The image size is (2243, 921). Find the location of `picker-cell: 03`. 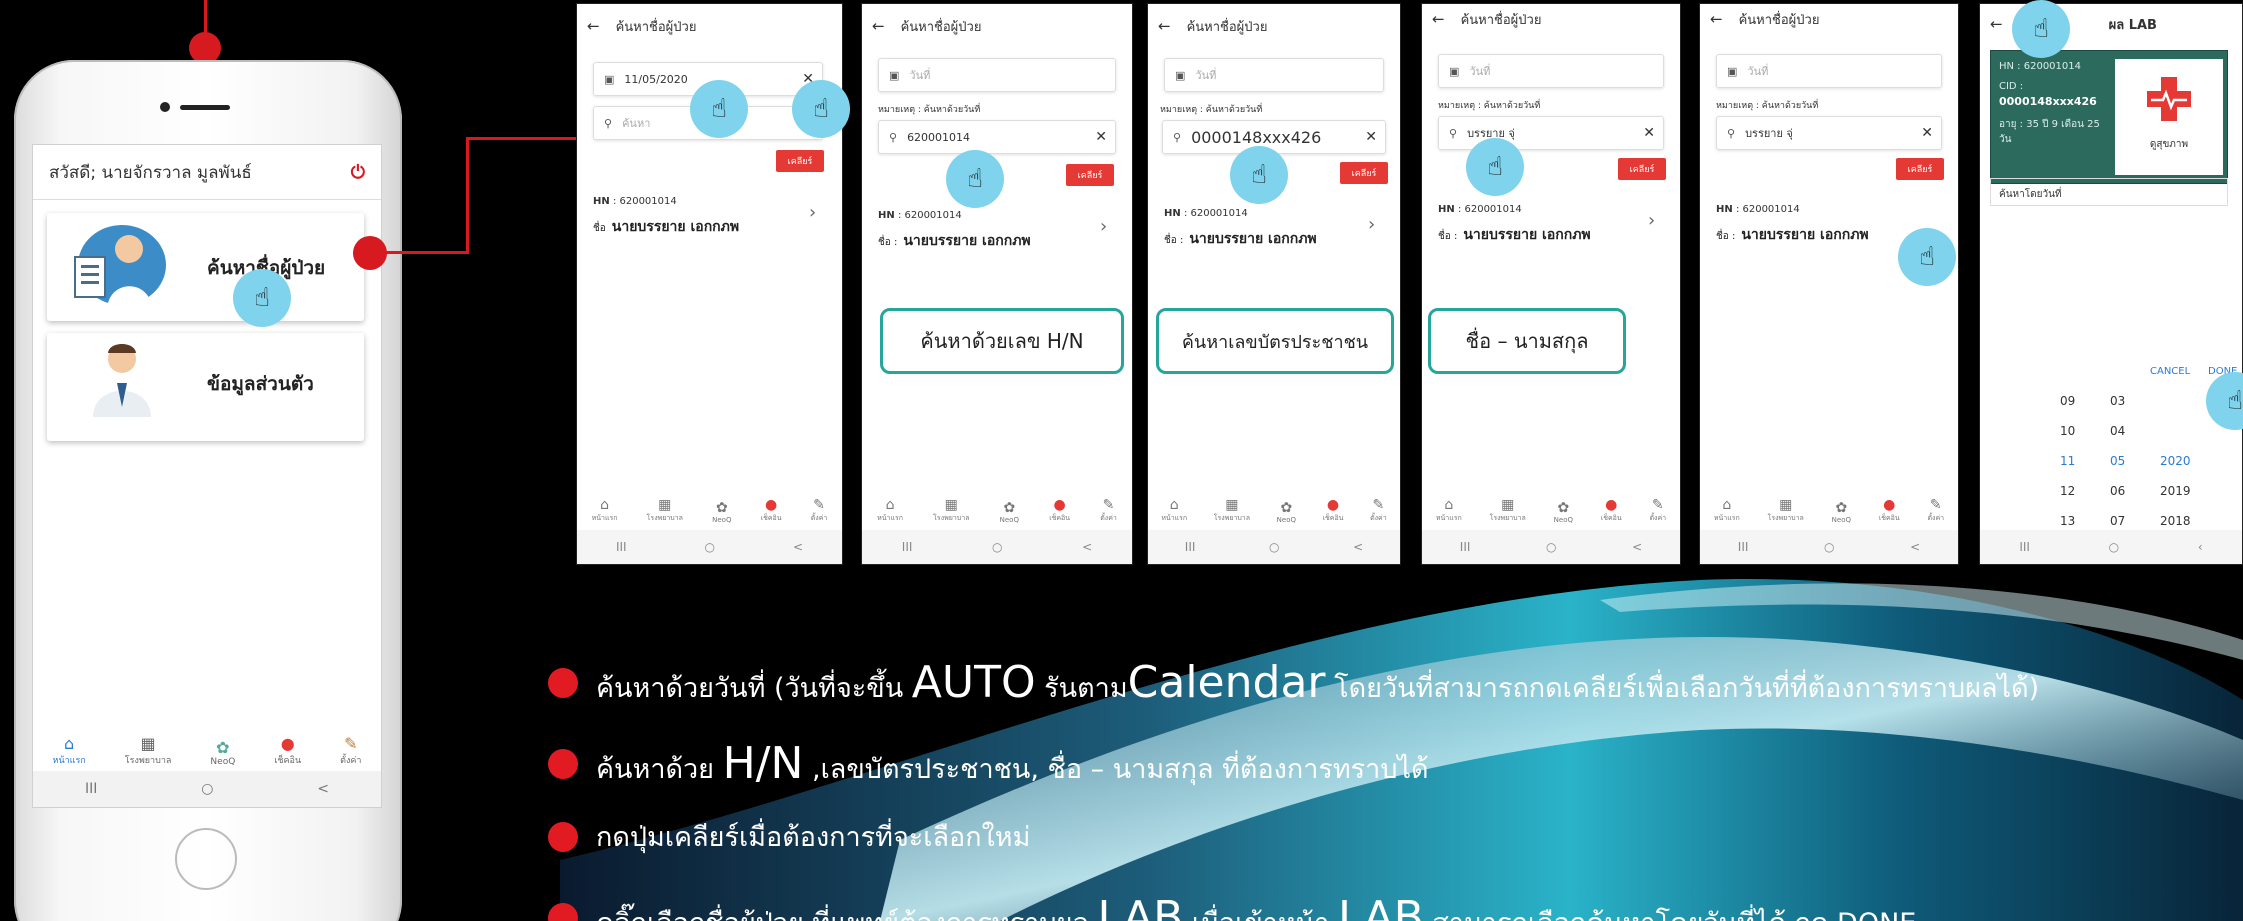

picker-cell: 03 is located at coordinates (2130, 401).